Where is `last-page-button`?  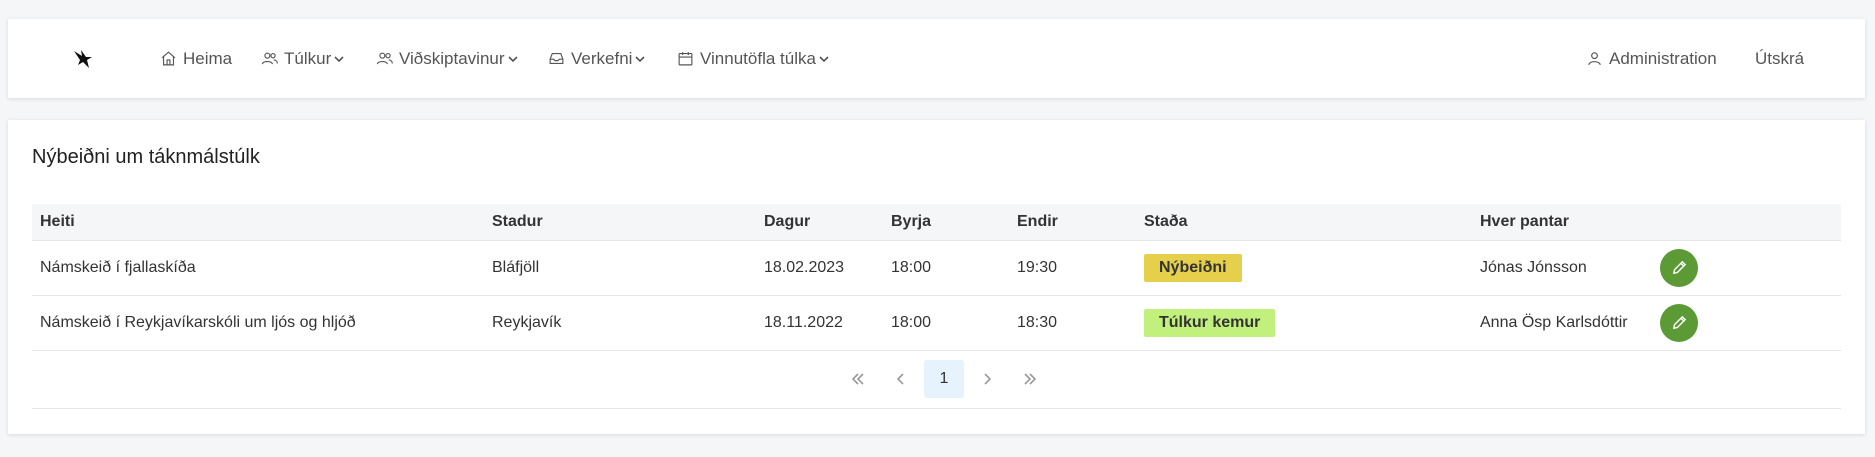 last-page-button is located at coordinates (1030, 379).